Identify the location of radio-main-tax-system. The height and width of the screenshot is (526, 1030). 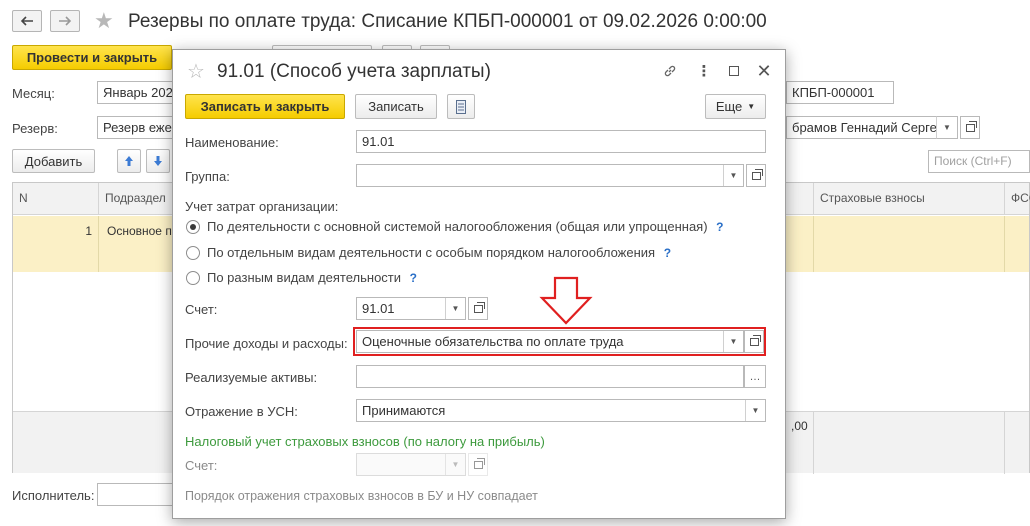
(193, 227).